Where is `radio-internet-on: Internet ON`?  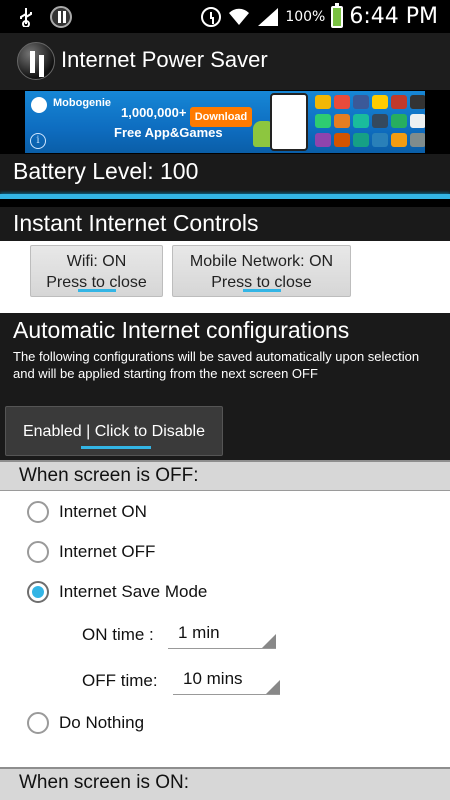
radio-internet-on: Internet ON is located at coordinates (87, 512).